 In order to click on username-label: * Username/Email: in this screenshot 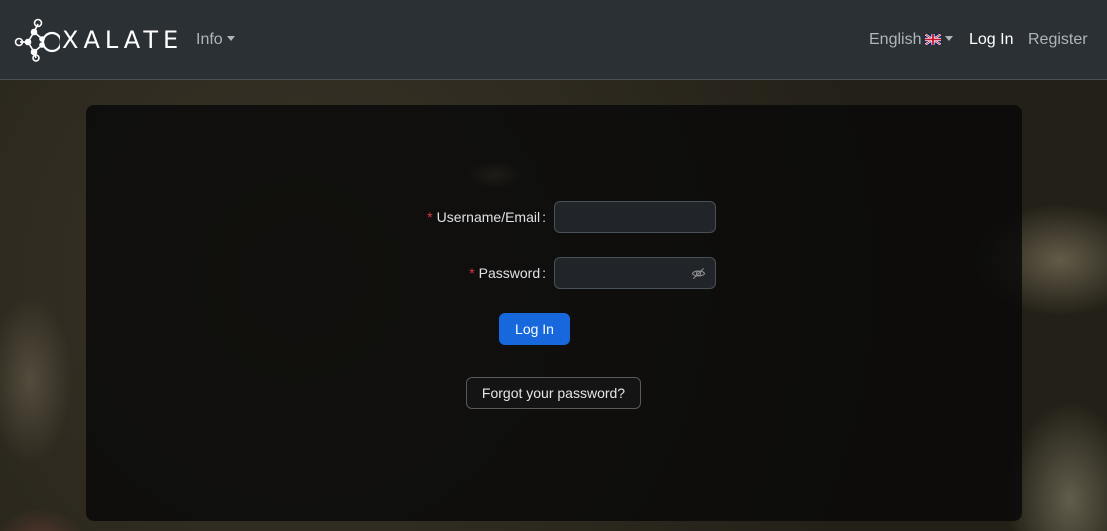, I will do `click(490, 217)`.